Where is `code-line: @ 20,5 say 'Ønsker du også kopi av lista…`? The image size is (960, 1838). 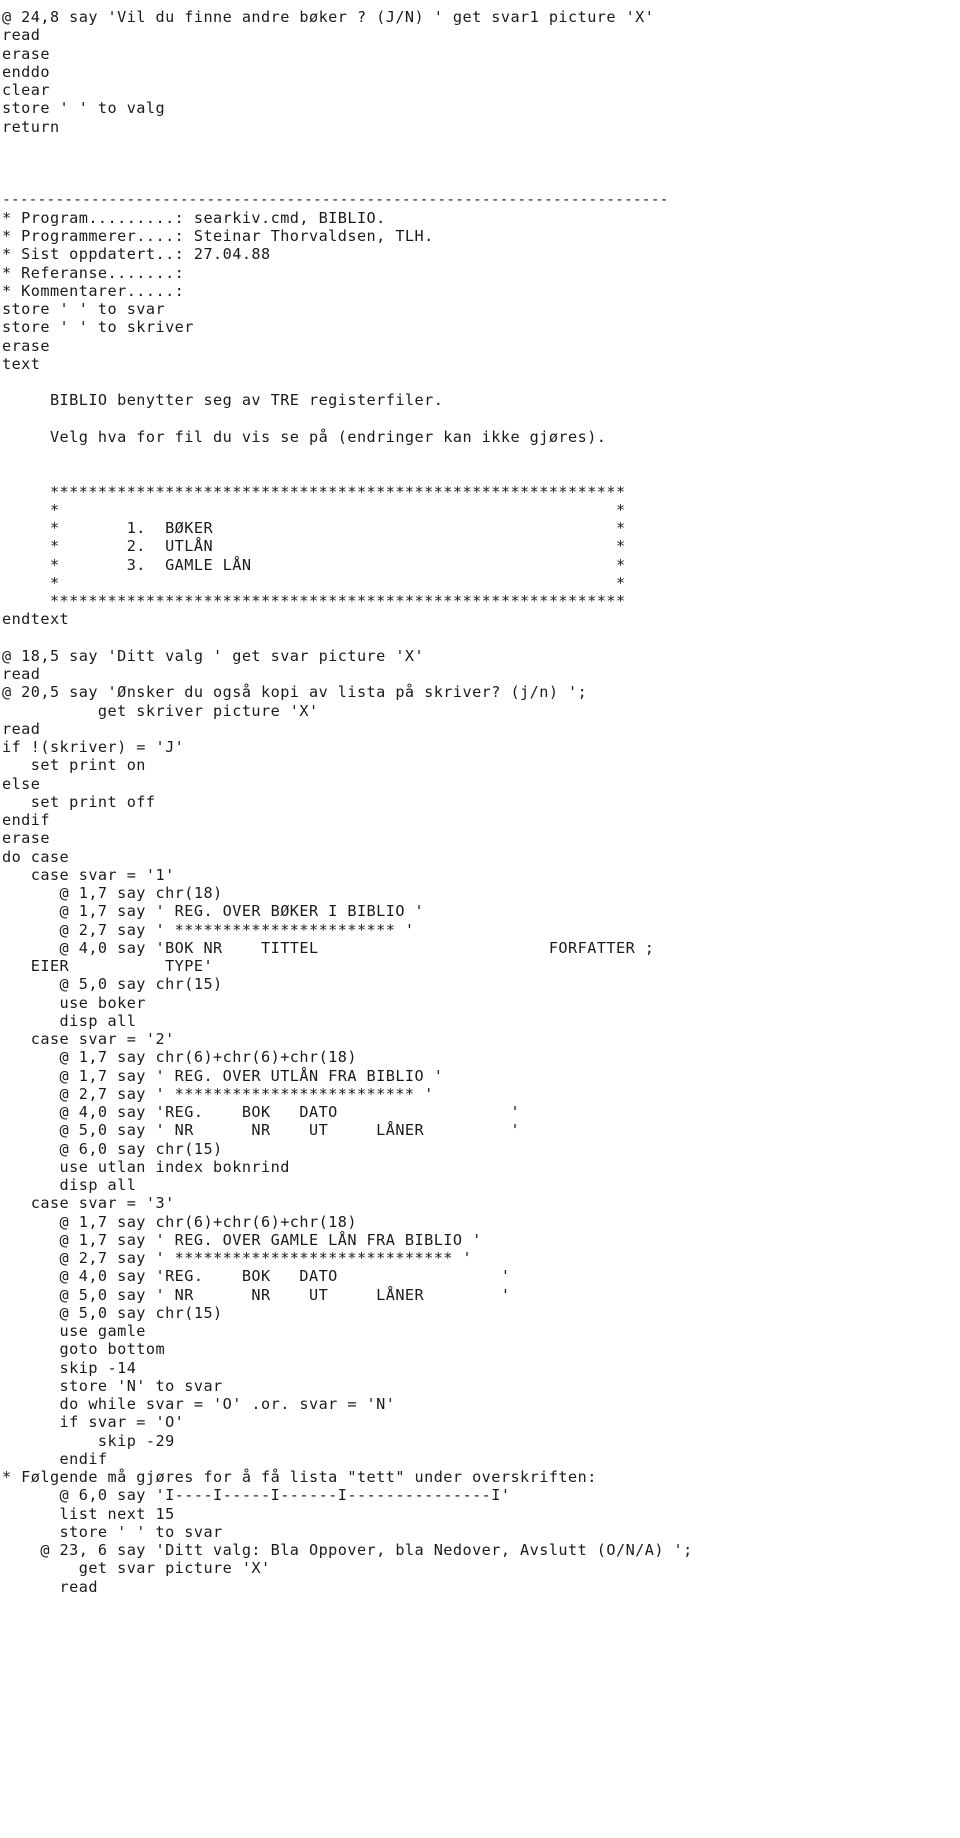 code-line: @ 20,5 say 'Ønsker du også kopi av lista… is located at coordinates (295, 692).